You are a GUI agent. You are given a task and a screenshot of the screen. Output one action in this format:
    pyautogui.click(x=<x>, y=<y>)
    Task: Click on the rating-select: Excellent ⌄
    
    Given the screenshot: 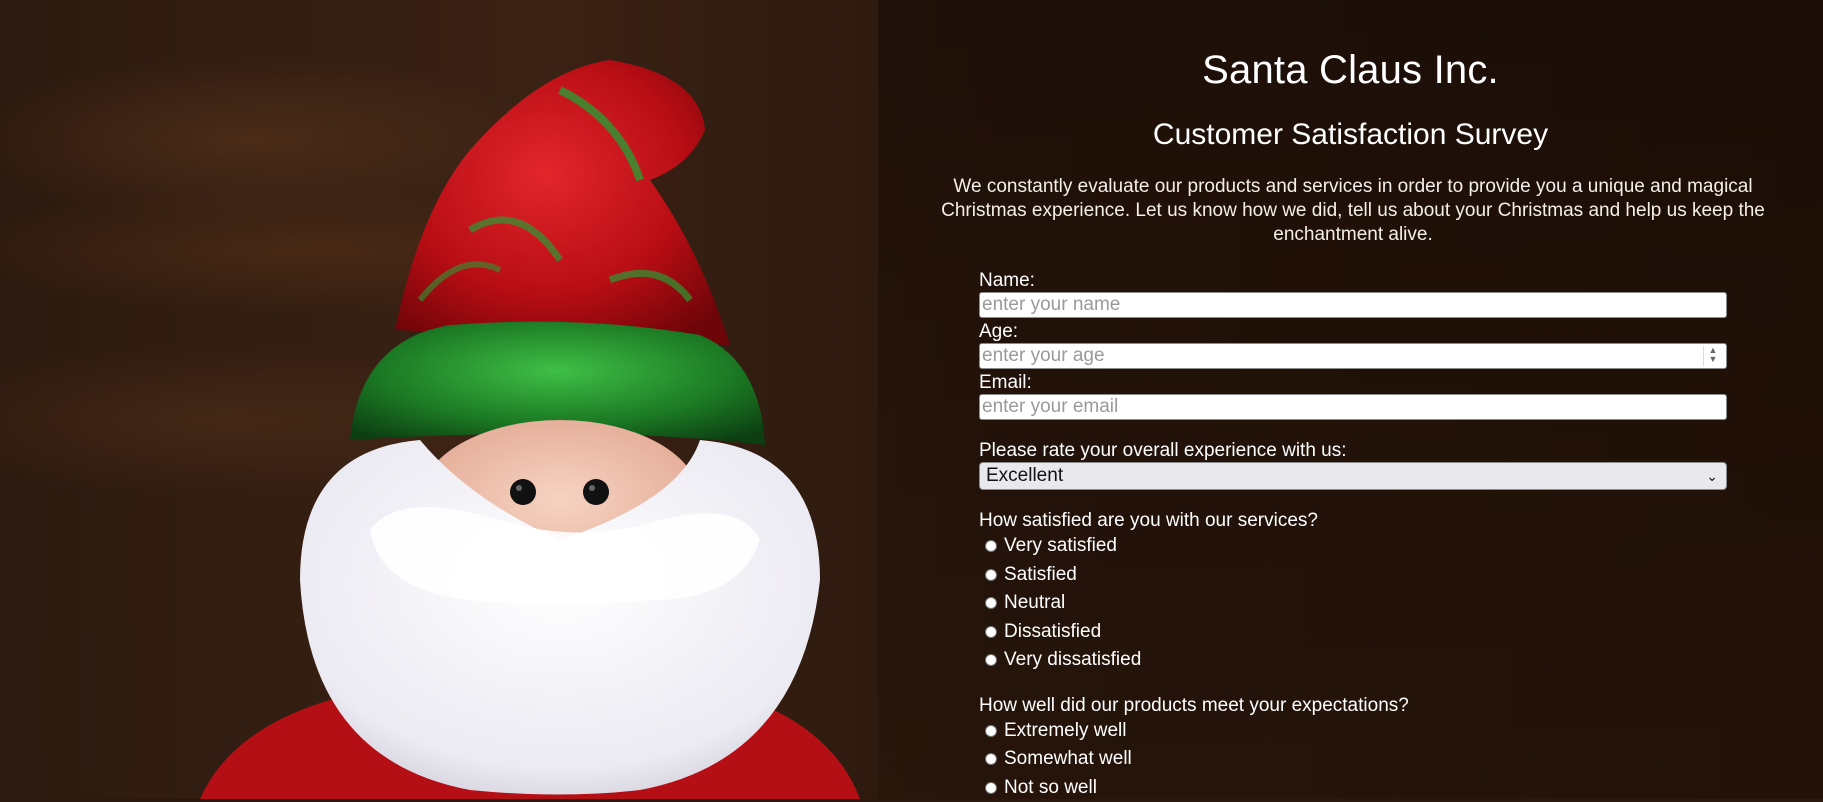 What is the action you would take?
    pyautogui.click(x=1353, y=476)
    